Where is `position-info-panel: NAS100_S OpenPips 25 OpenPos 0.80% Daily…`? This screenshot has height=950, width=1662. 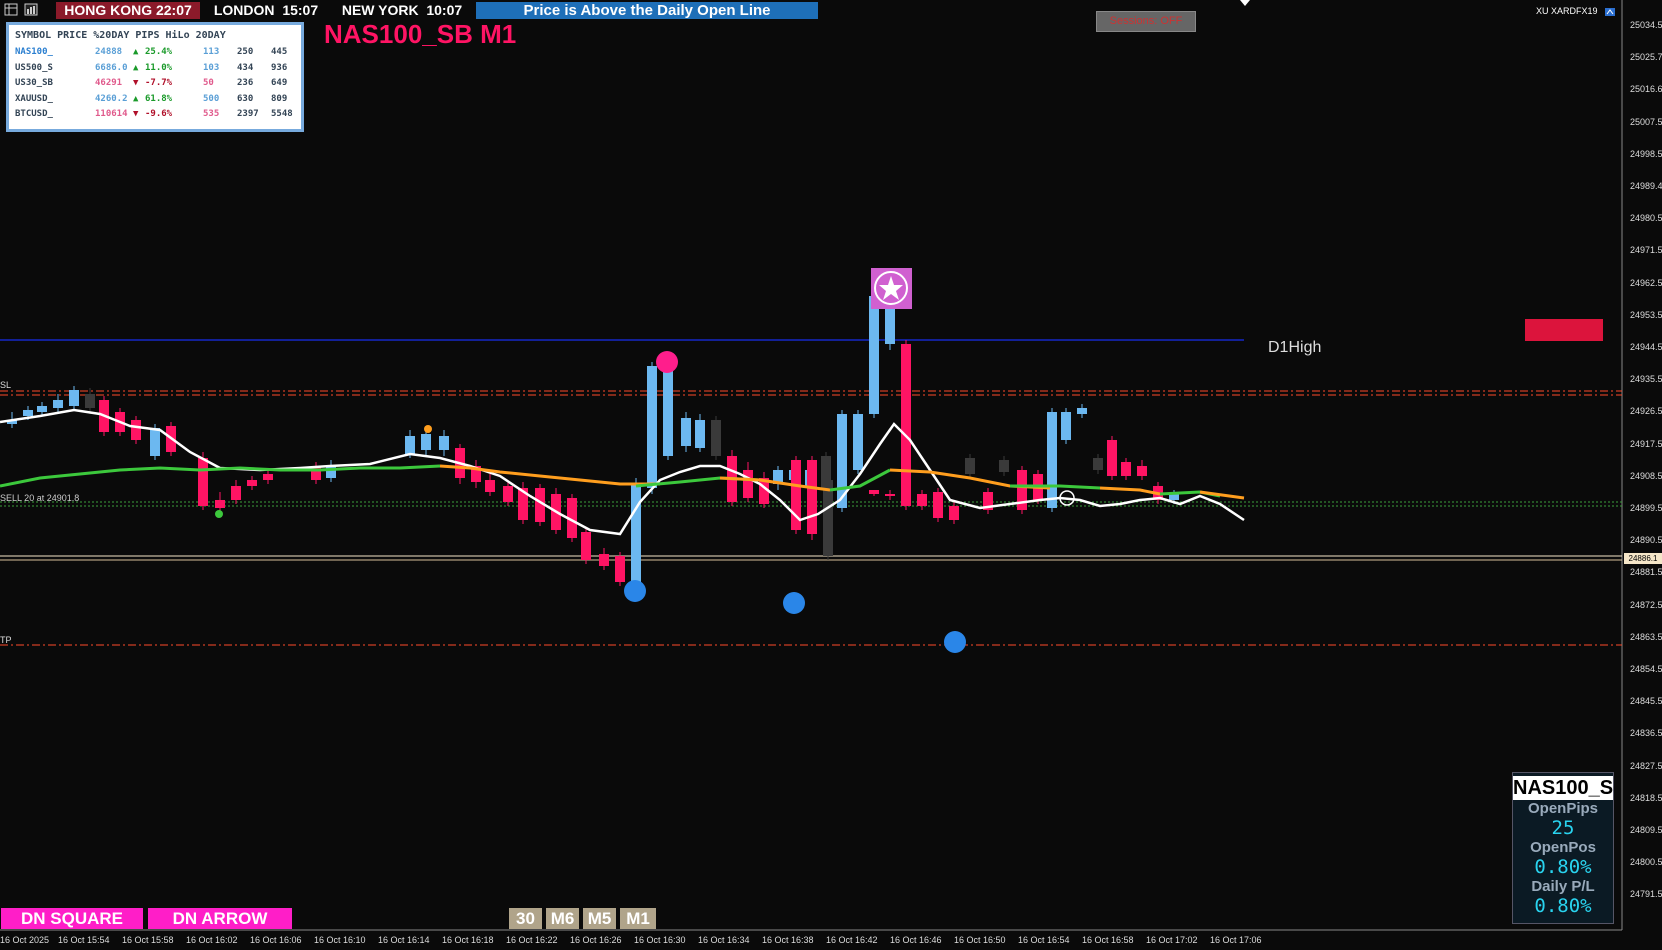 position-info-panel: NAS100_S OpenPips 25 OpenPos 0.80% Daily… is located at coordinates (1563, 848).